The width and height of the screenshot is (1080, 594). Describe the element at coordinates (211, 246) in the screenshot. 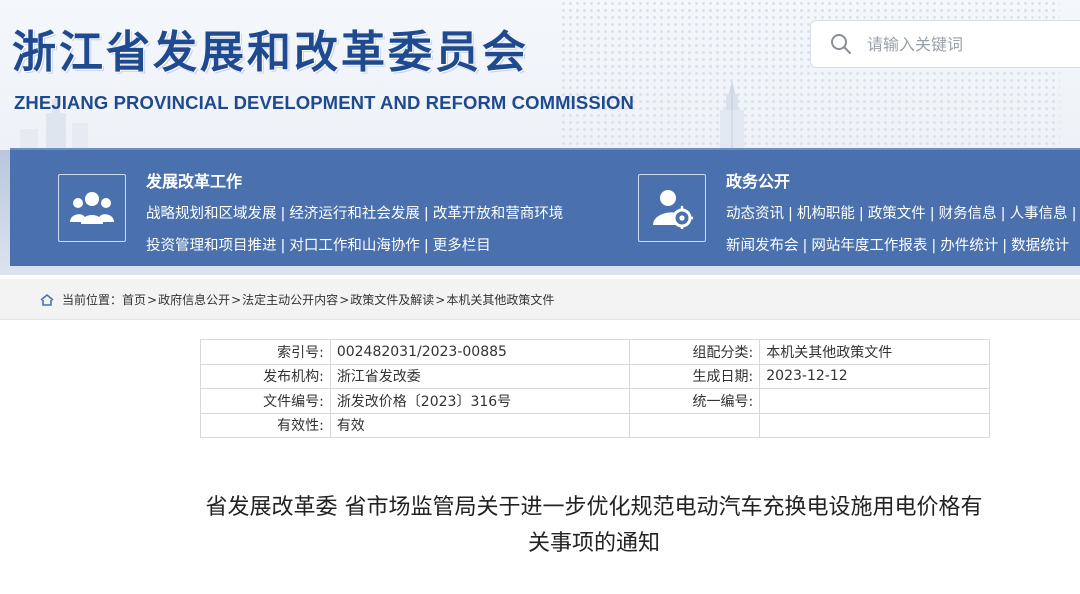

I see `nav-link-investment-management: 投资管理和项目推进` at that location.